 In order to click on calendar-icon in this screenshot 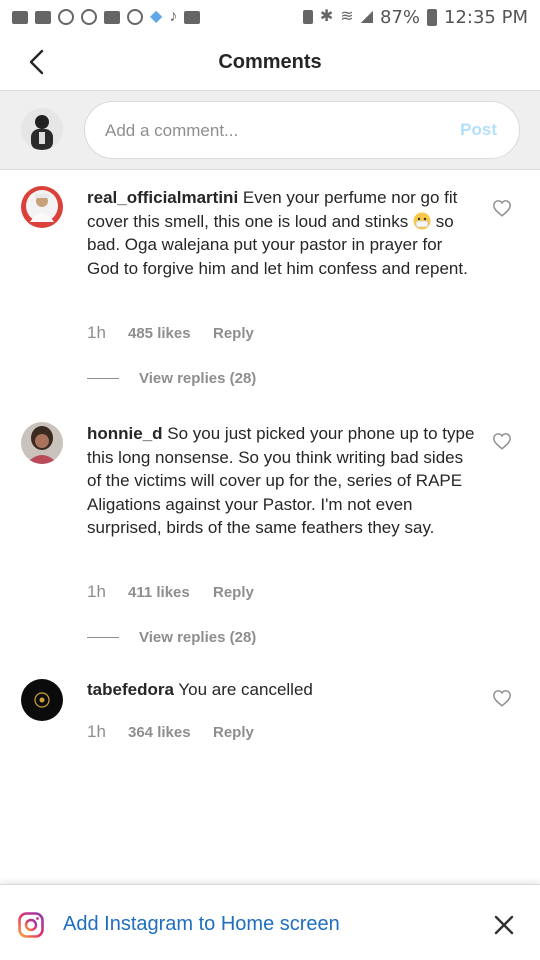, I will do `click(192, 17)`.